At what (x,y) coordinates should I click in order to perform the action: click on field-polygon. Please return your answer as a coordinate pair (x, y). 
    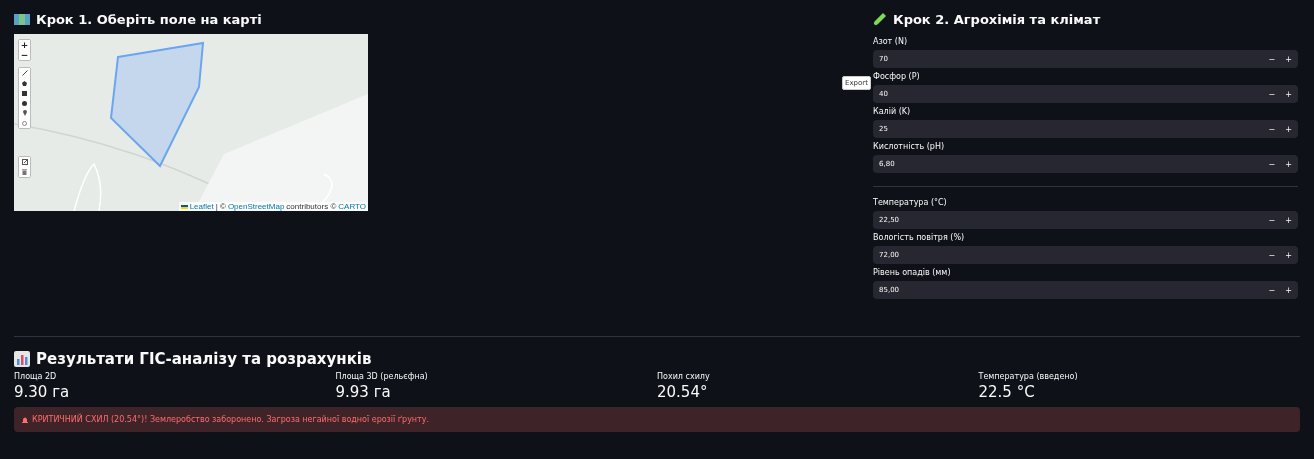
    Looking at the image, I should click on (157, 104).